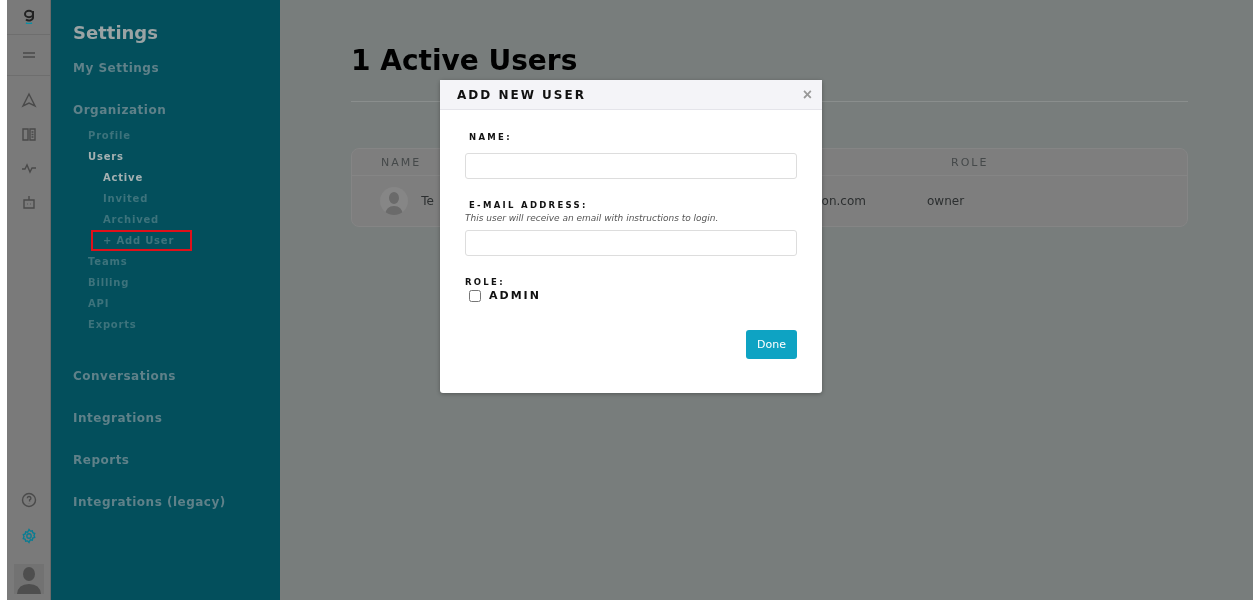 The image size is (1253, 600). I want to click on checkbox-label: ADMIN, so click(515, 295).